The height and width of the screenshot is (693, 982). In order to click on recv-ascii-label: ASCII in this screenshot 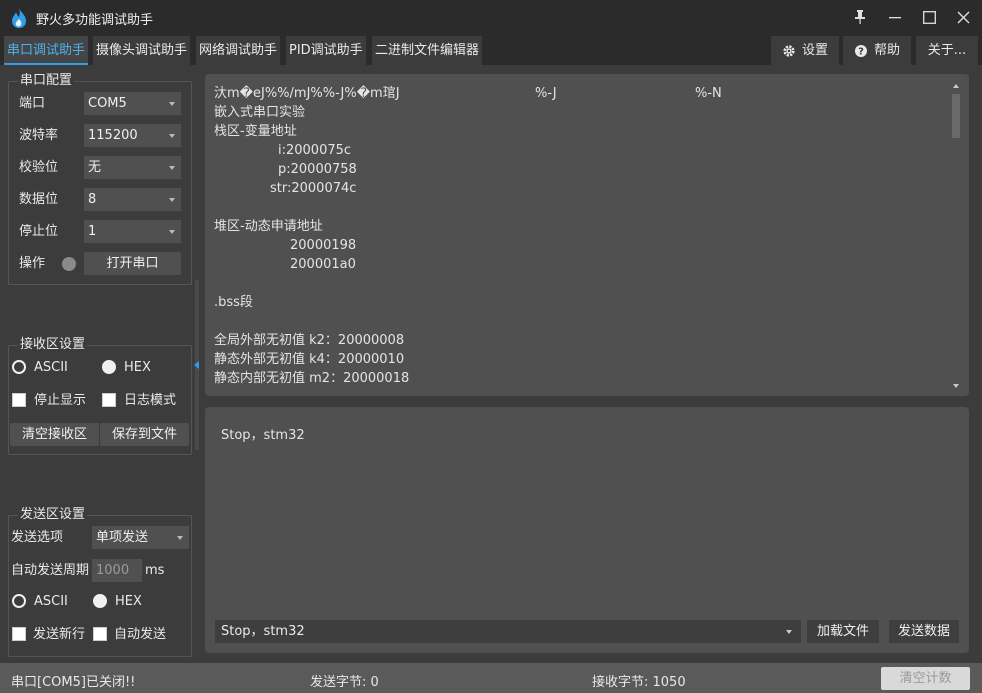, I will do `click(51, 367)`.